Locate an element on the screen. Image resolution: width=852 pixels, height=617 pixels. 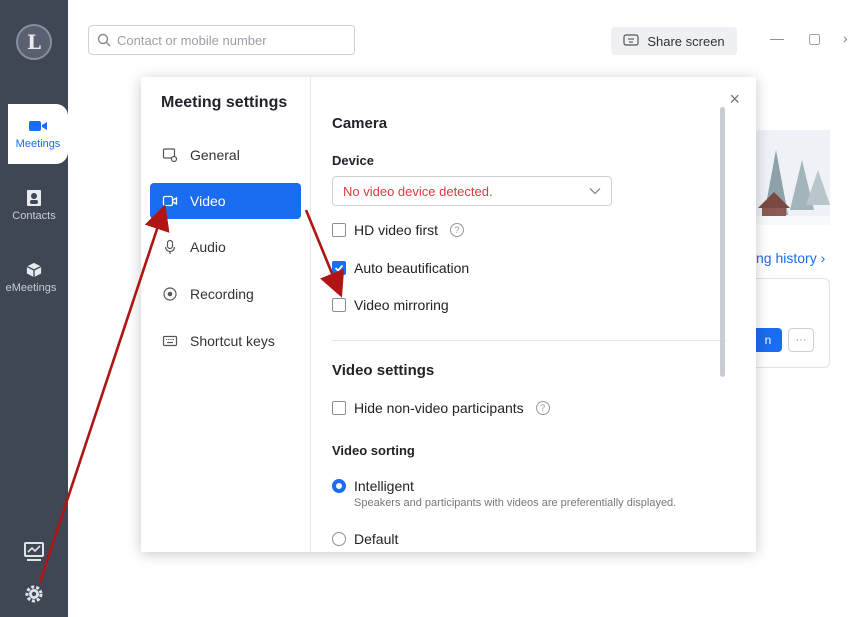
keyboard-icon is located at coordinates (170, 341).